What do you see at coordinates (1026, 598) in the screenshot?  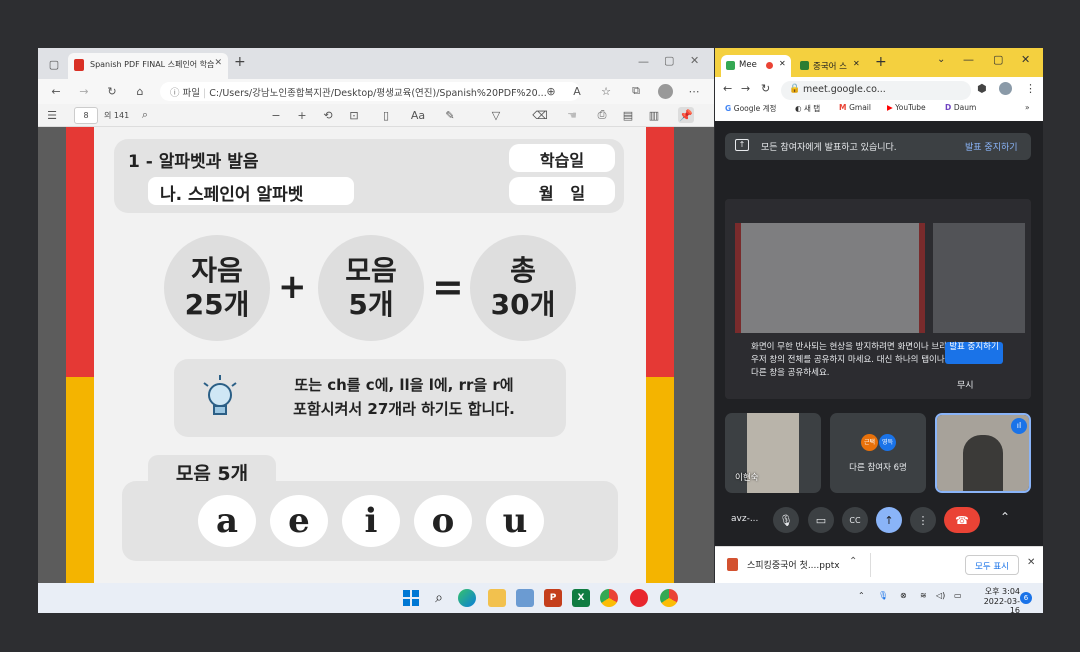 I see `notification-badge: 6` at bounding box center [1026, 598].